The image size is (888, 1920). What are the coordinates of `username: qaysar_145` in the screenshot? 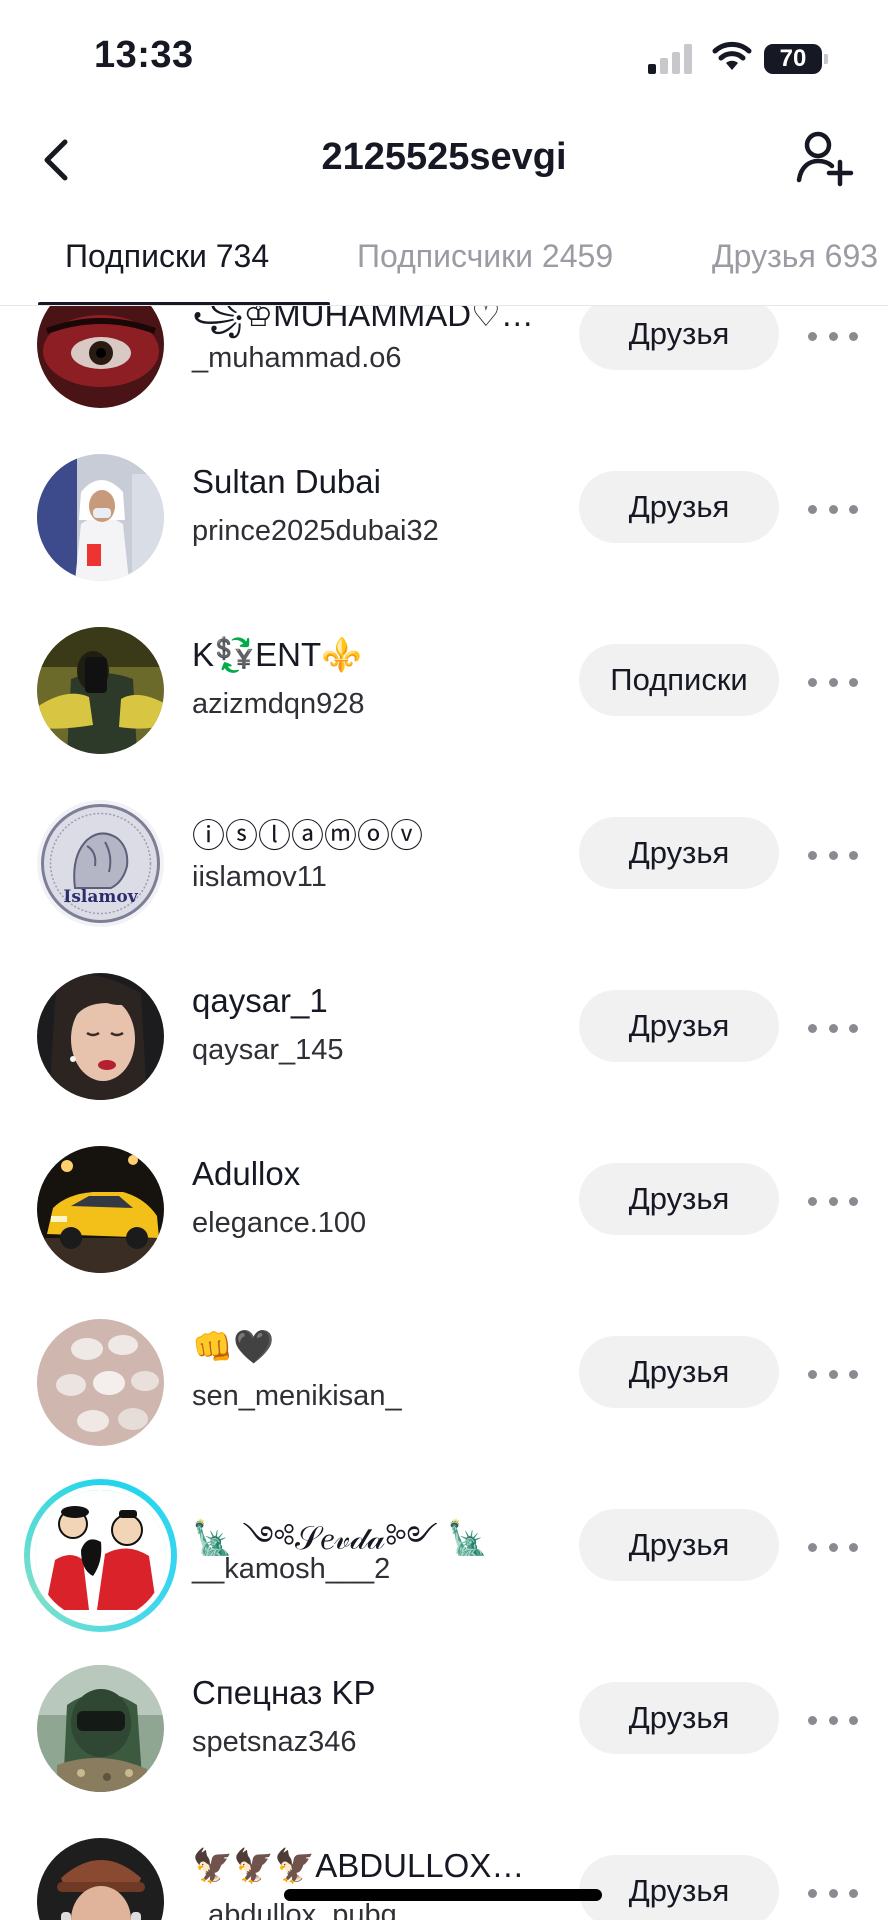 It's located at (268, 1050).